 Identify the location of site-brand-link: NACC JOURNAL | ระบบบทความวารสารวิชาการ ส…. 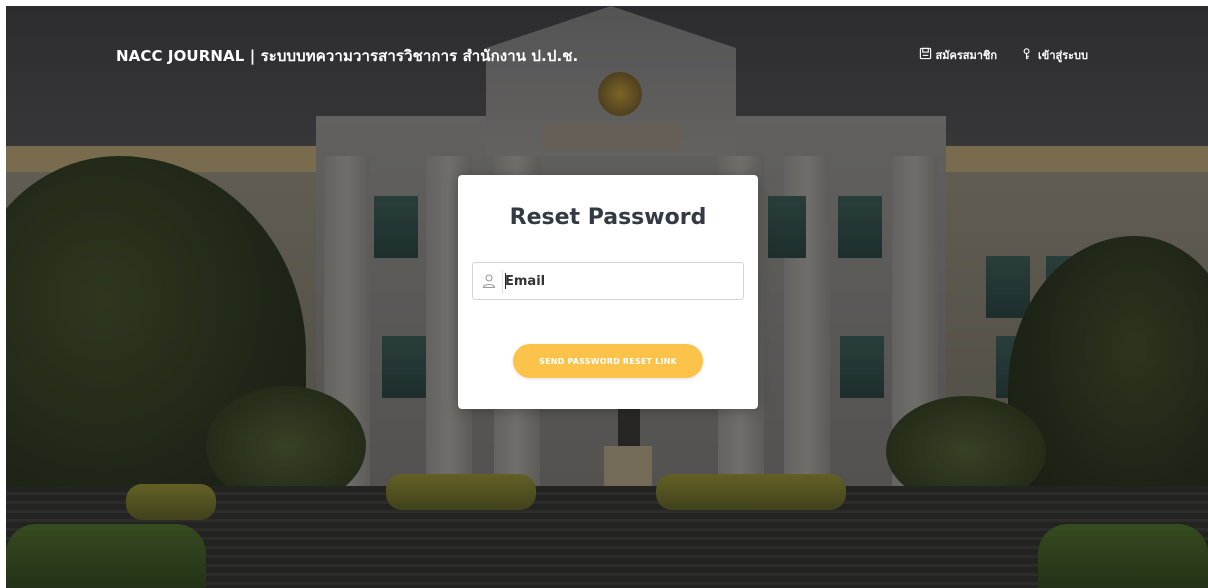
(347, 56).